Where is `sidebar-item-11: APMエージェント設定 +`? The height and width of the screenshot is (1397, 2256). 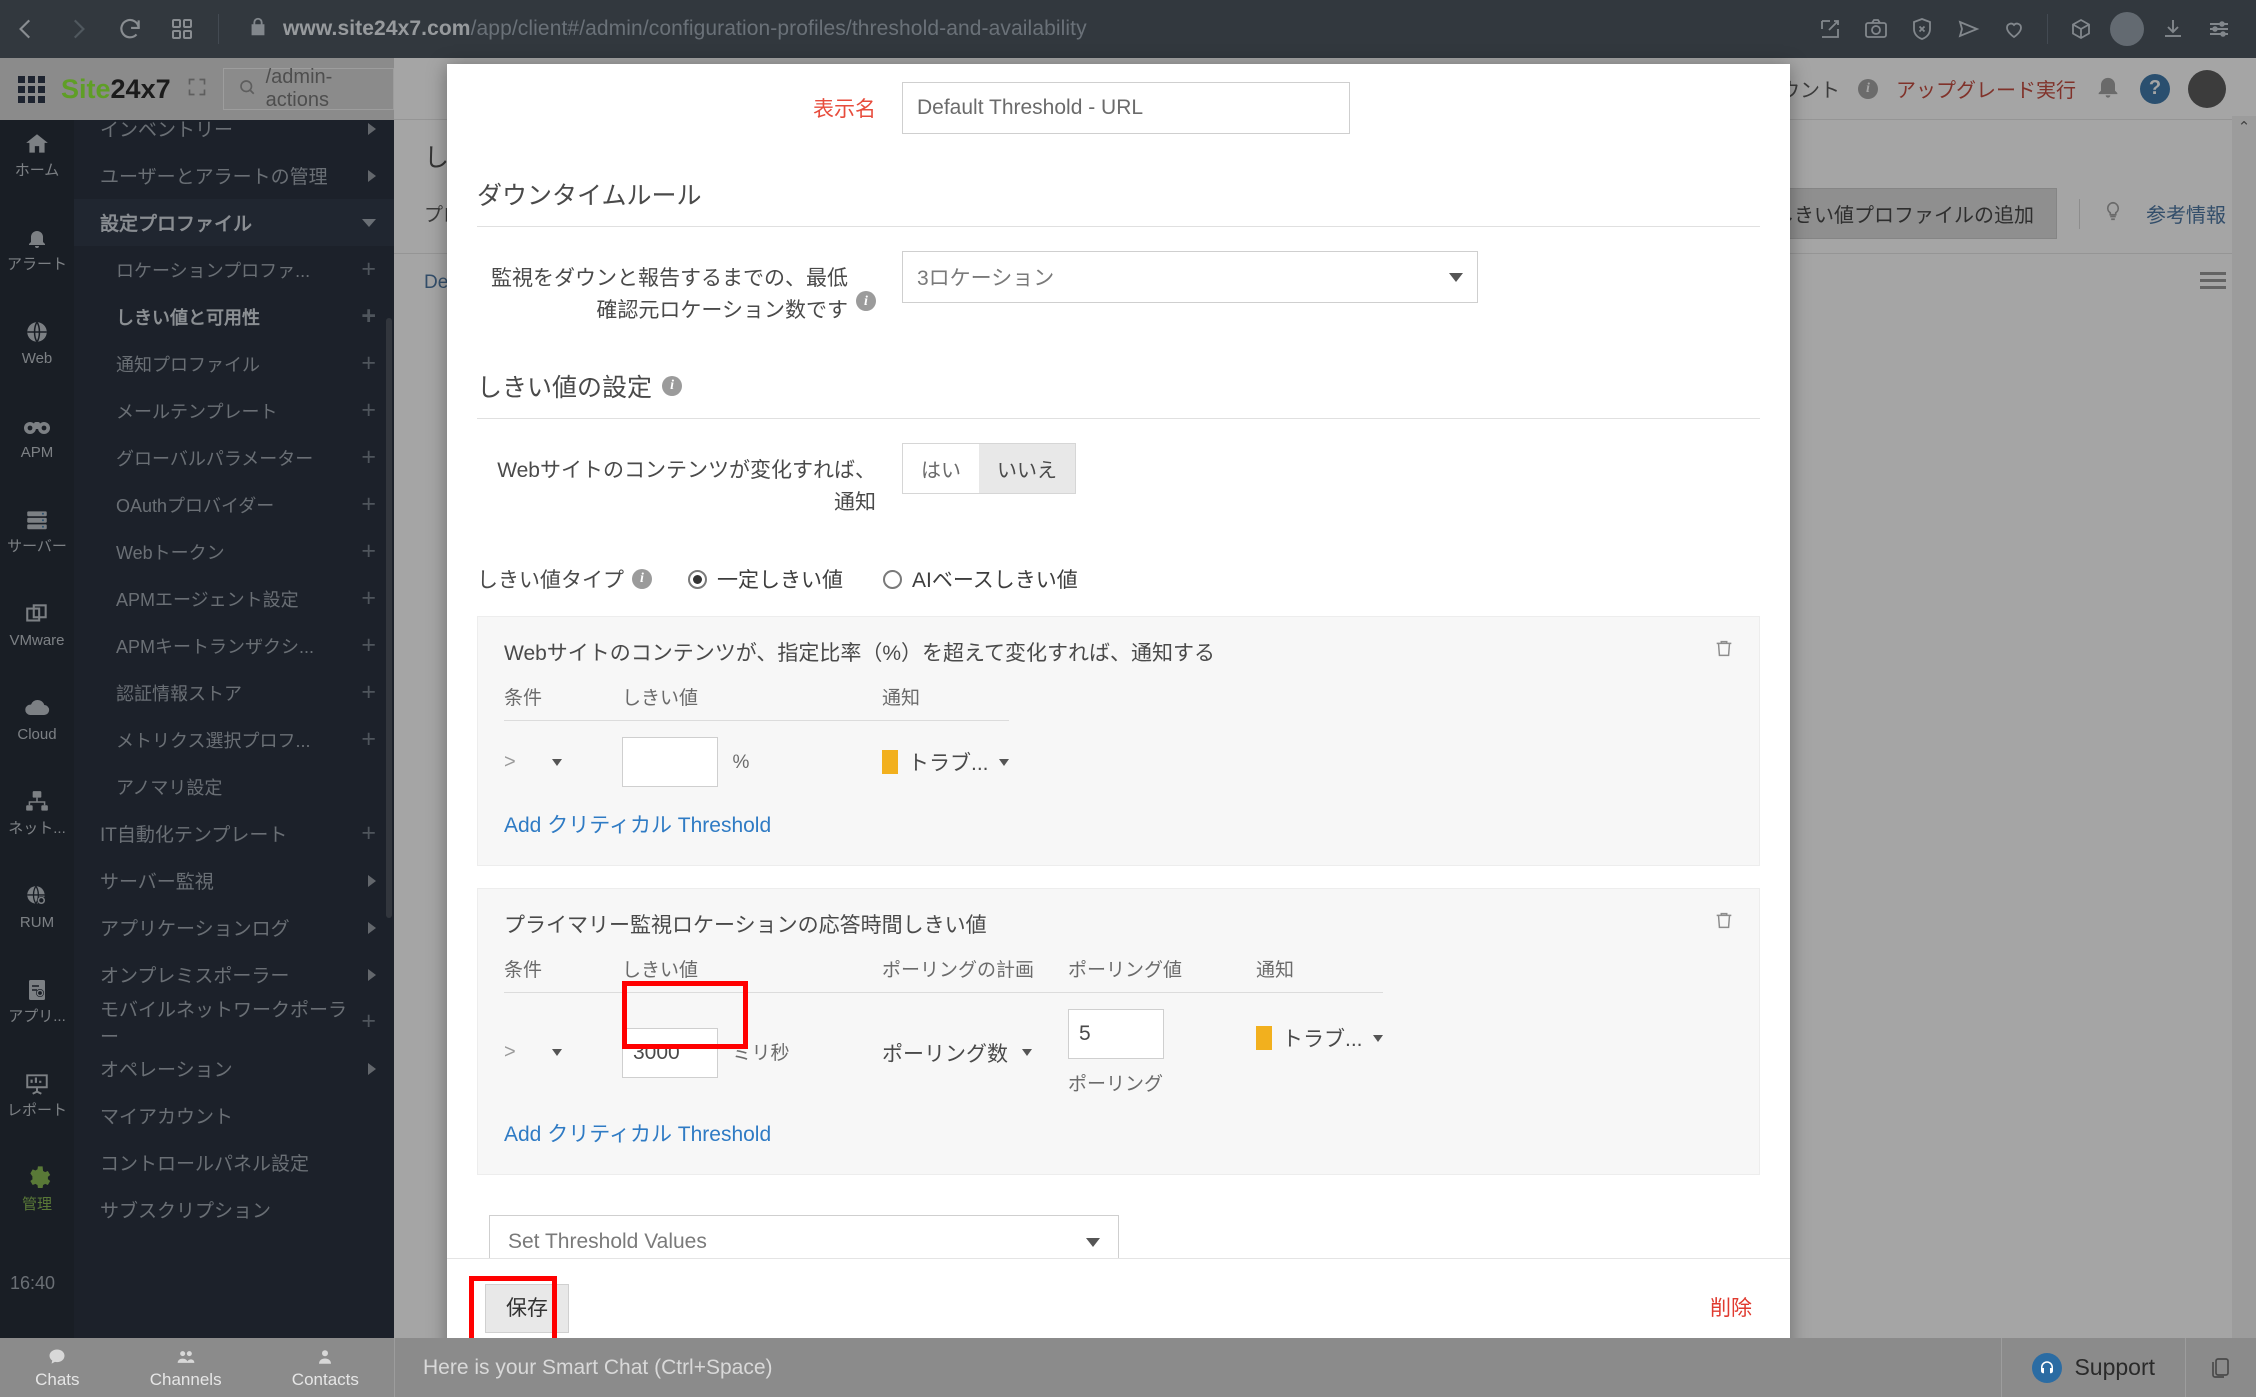 sidebar-item-11: APMエージェント設定 + is located at coordinates (234, 598).